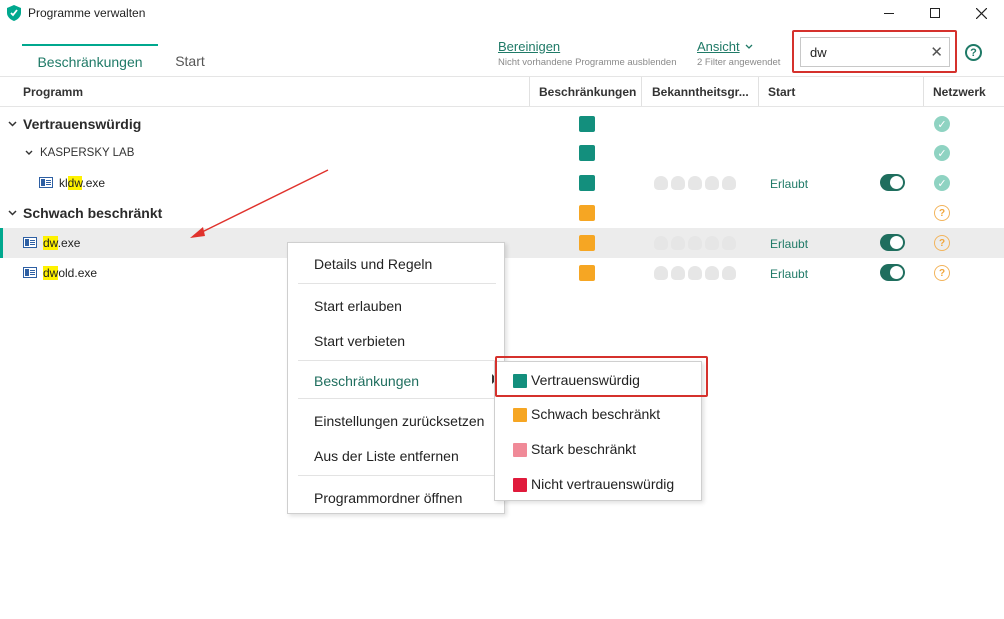  Describe the element at coordinates (789, 244) in the screenshot. I see `start-status: Erlaubt` at that location.